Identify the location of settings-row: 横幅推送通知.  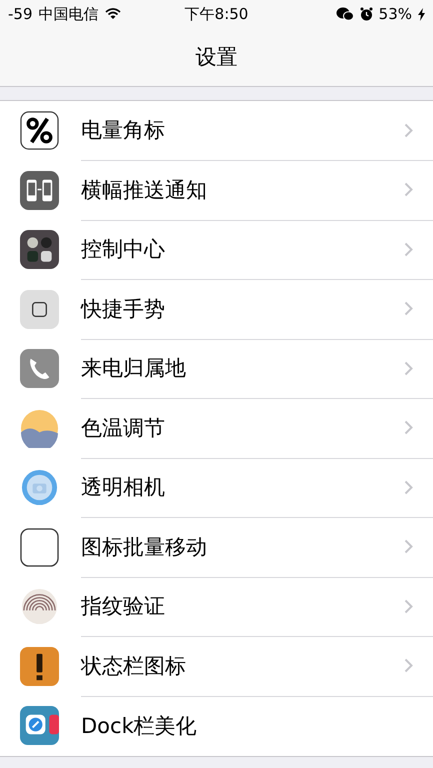
(216, 190).